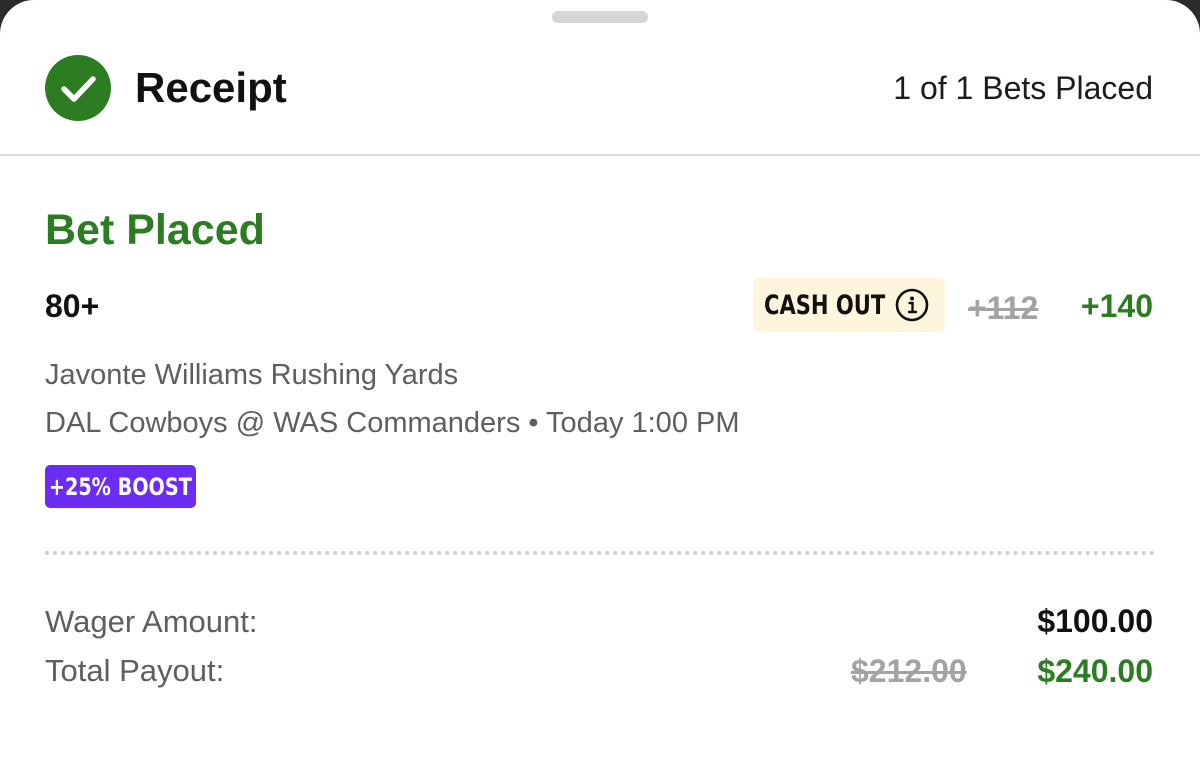  What do you see at coordinates (1003, 308) in the screenshot?
I see `original-odds: +112` at bounding box center [1003, 308].